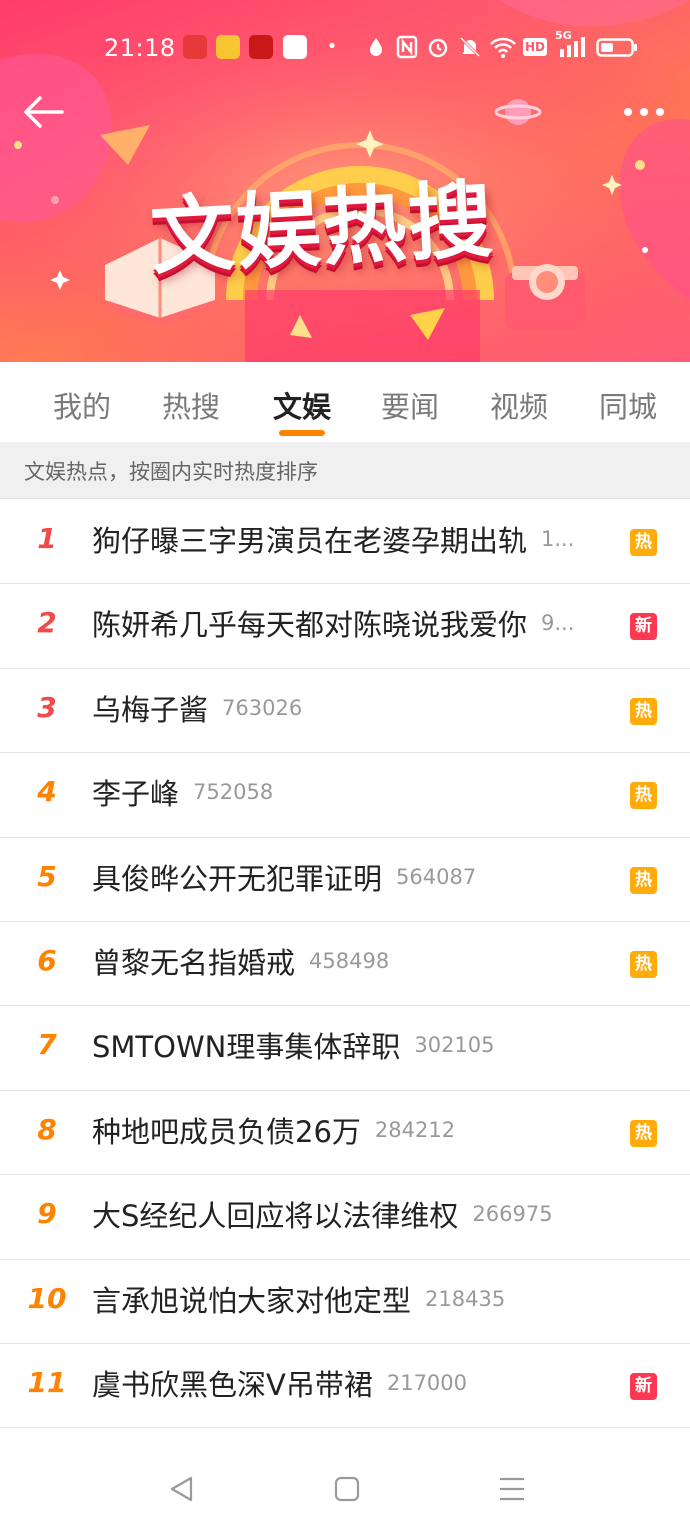 This screenshot has height=1533, width=690. What do you see at coordinates (376, 47) in the screenshot?
I see `drop-icon` at bounding box center [376, 47].